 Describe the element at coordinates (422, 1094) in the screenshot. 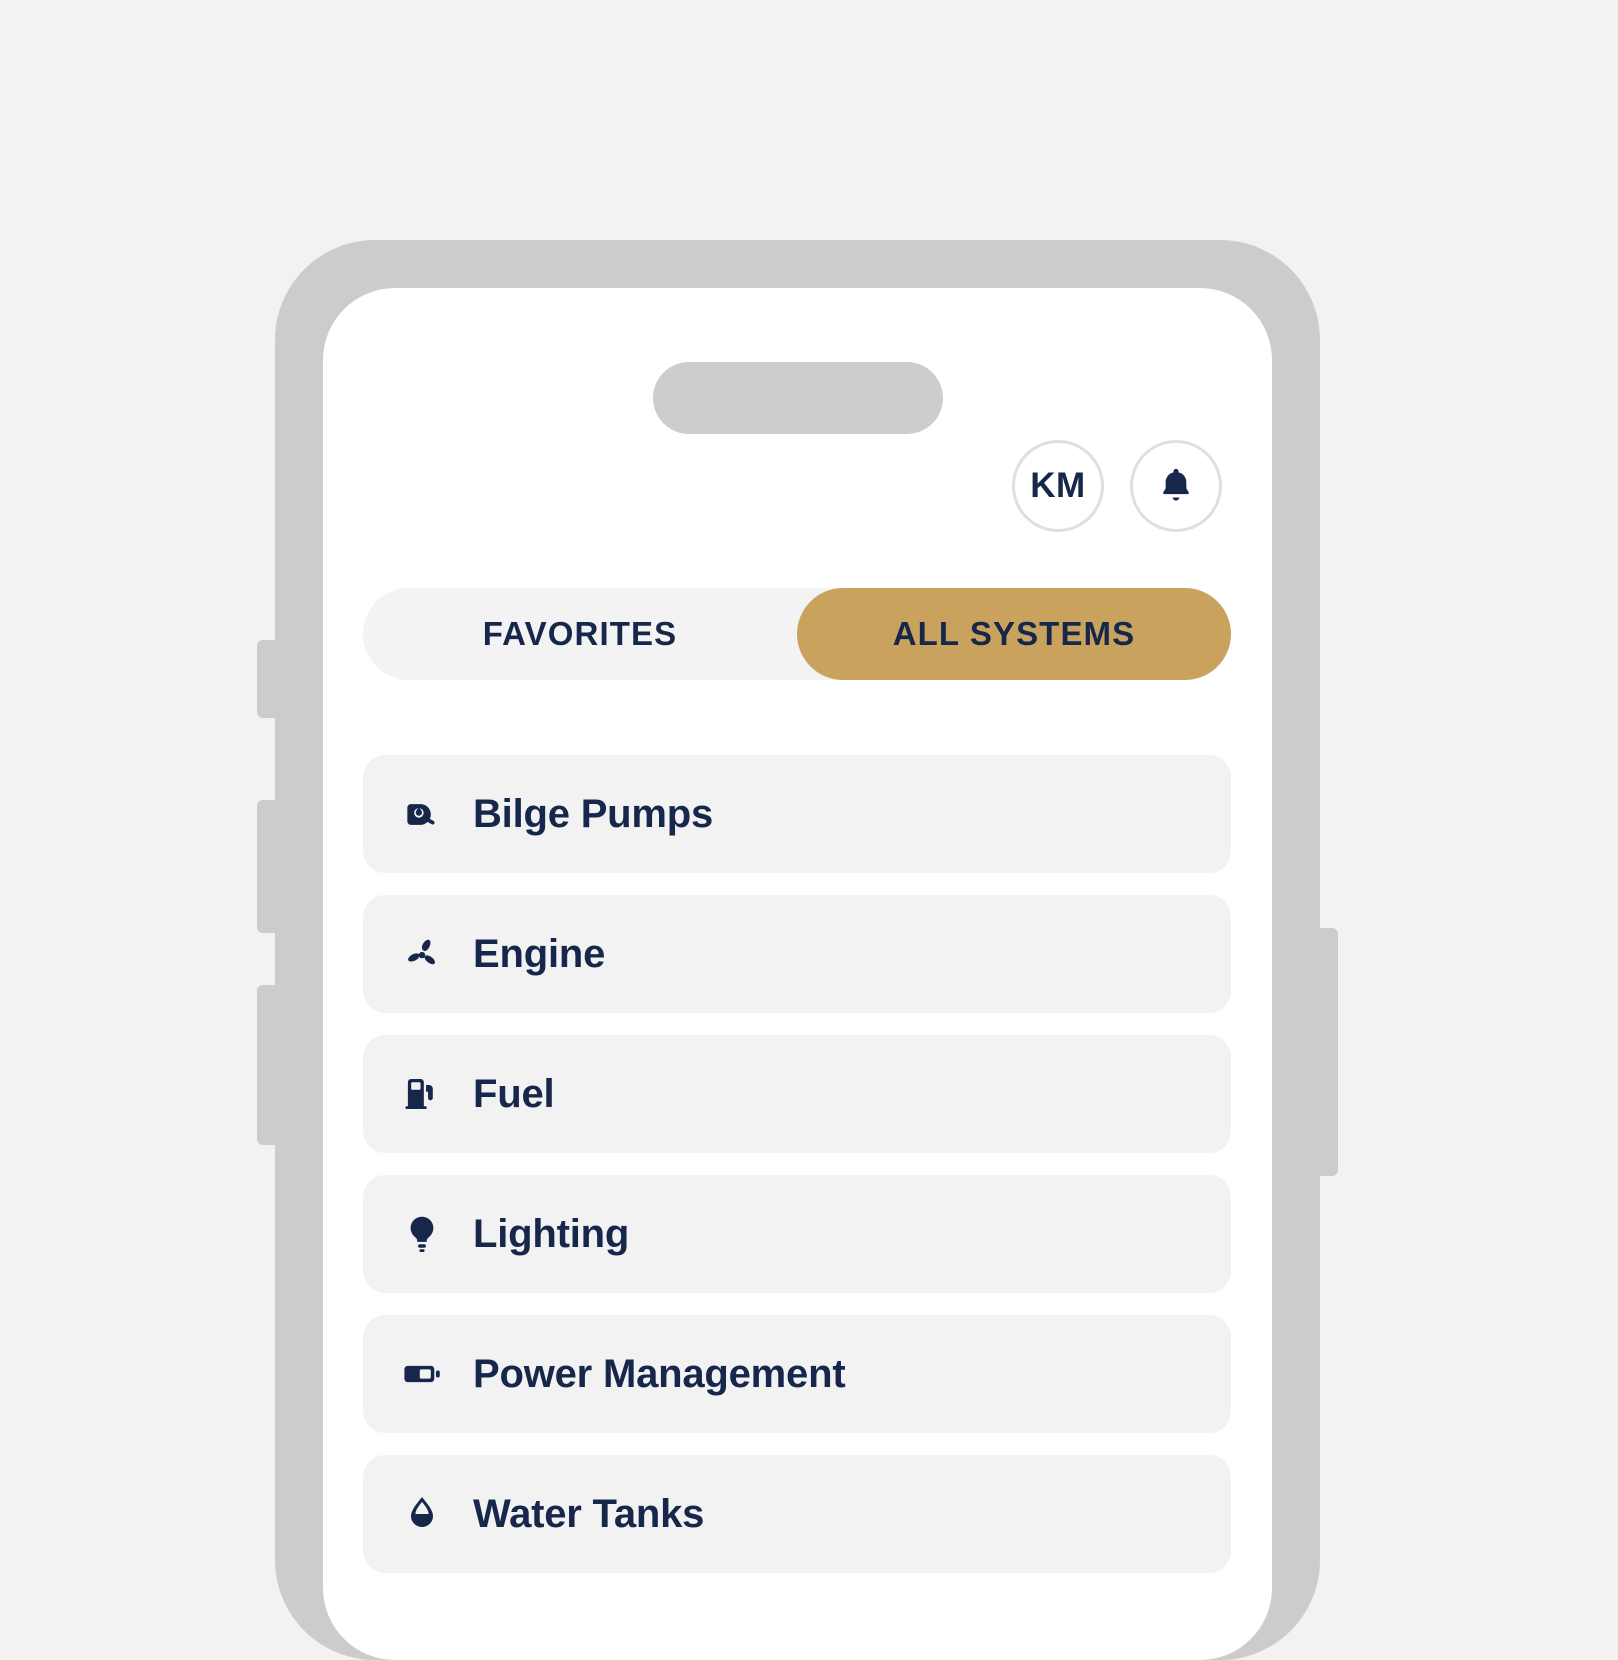

I see `fuel-pump-icon` at that location.